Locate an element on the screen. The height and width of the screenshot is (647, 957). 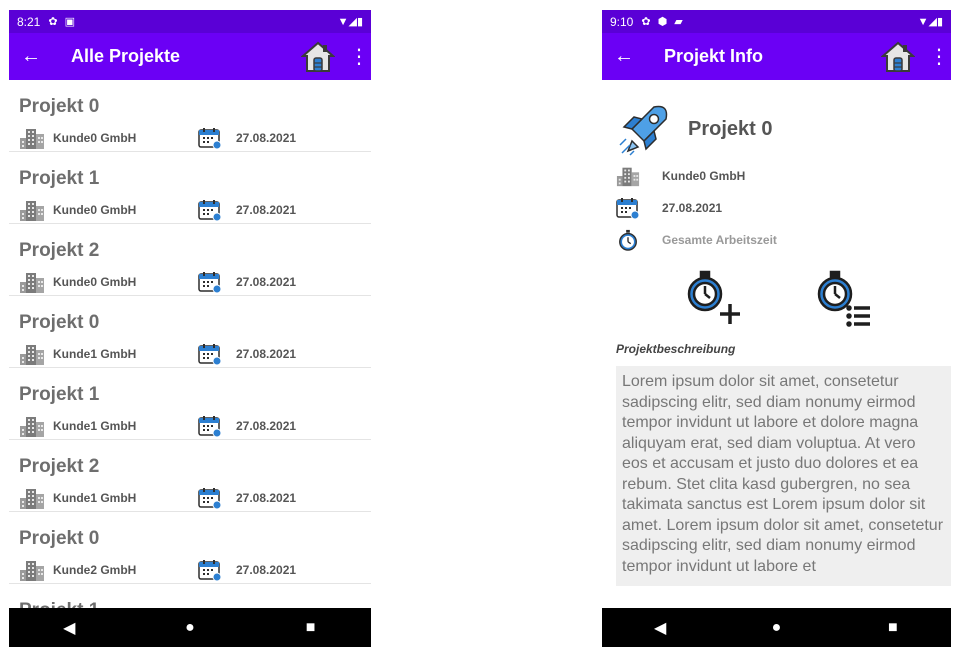
status-time: 9:10 is located at coordinates (622, 21).